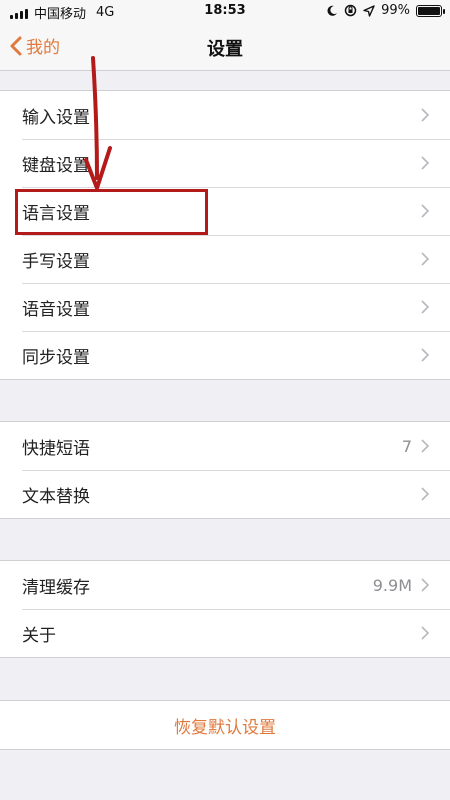 The image size is (450, 800). I want to click on settings-row-sync: 同步设置, so click(225, 355).